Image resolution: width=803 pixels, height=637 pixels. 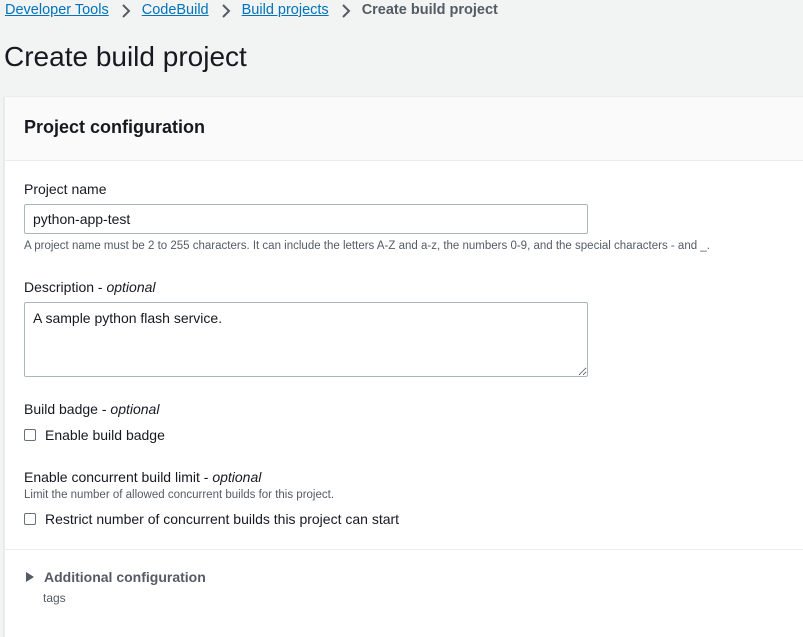 What do you see at coordinates (135, 409) in the screenshot?
I see `build-badge-optional: optional` at bounding box center [135, 409].